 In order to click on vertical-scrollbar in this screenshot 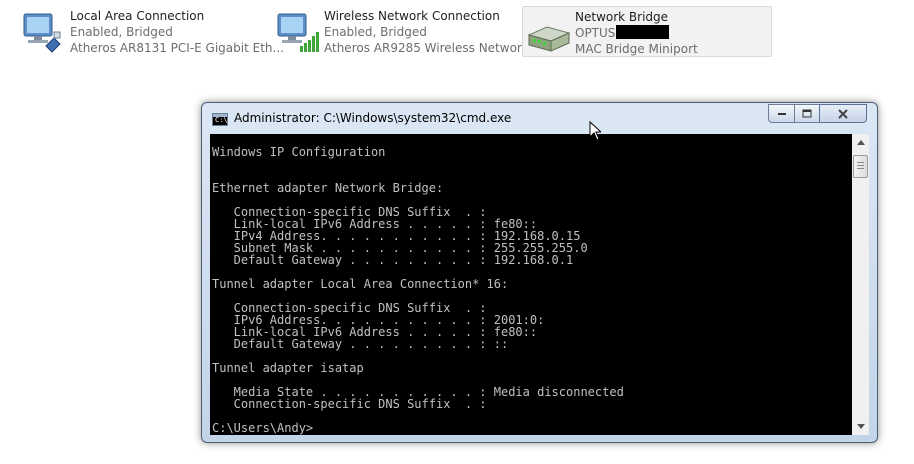, I will do `click(860, 284)`.